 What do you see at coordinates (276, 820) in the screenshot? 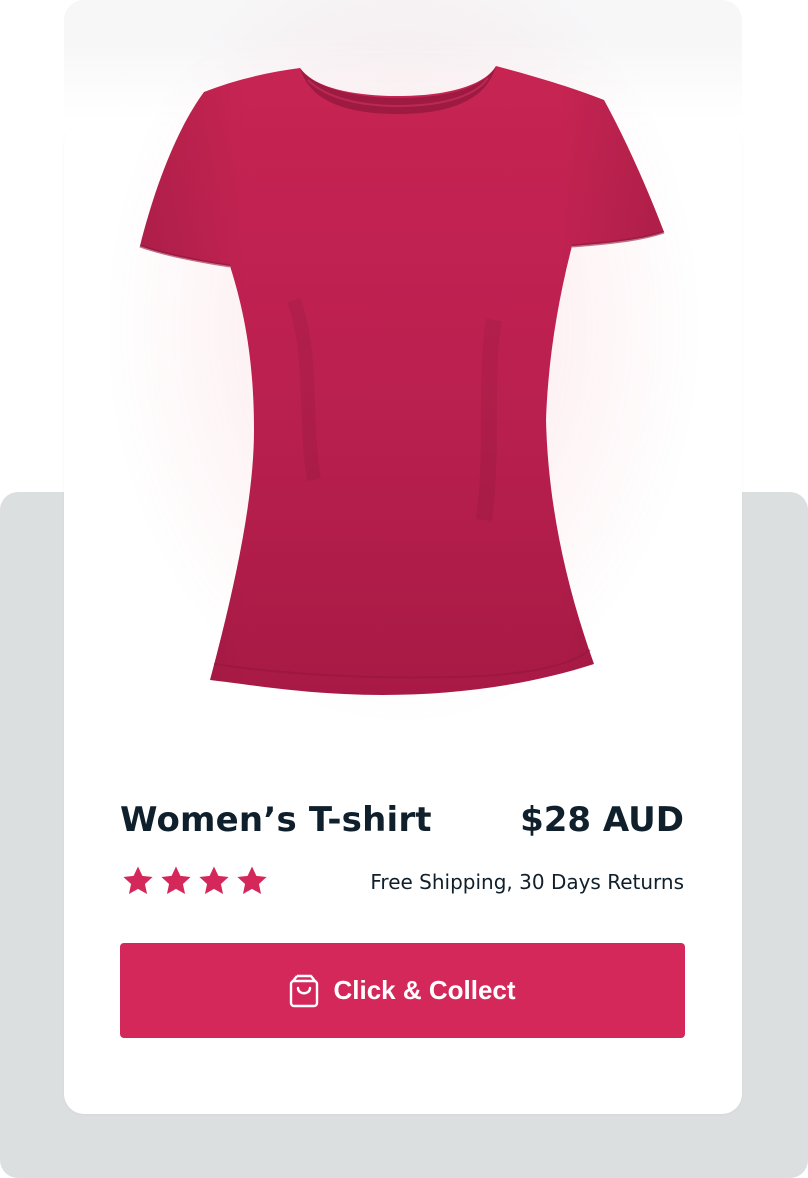
I see `product-title: Women’s T-shirt` at bounding box center [276, 820].